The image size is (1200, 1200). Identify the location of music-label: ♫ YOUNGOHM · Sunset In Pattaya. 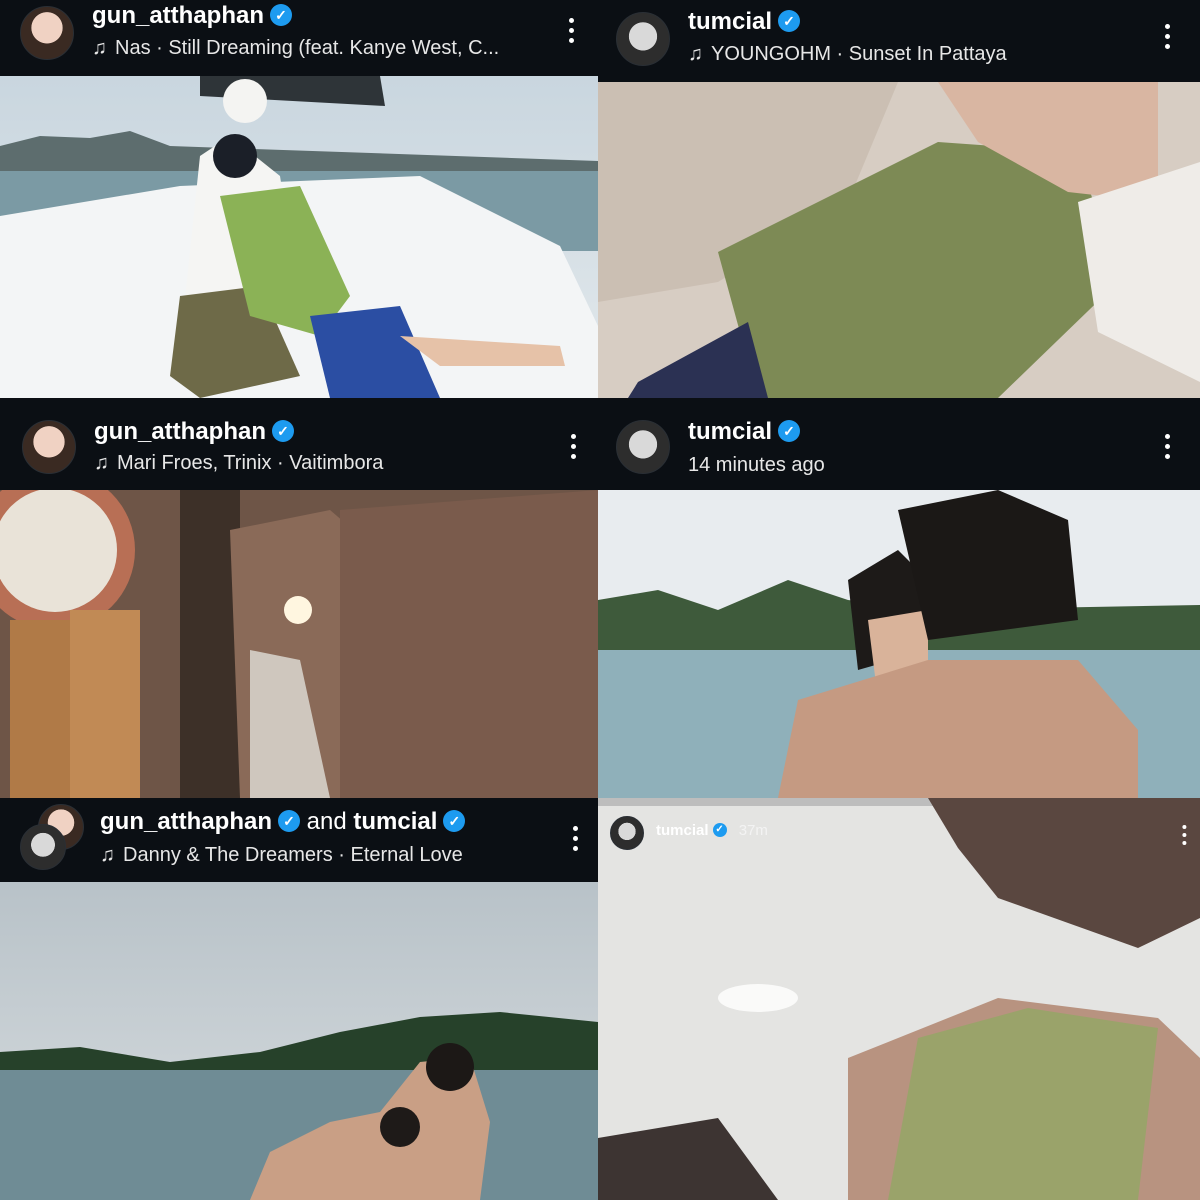
(908, 54).